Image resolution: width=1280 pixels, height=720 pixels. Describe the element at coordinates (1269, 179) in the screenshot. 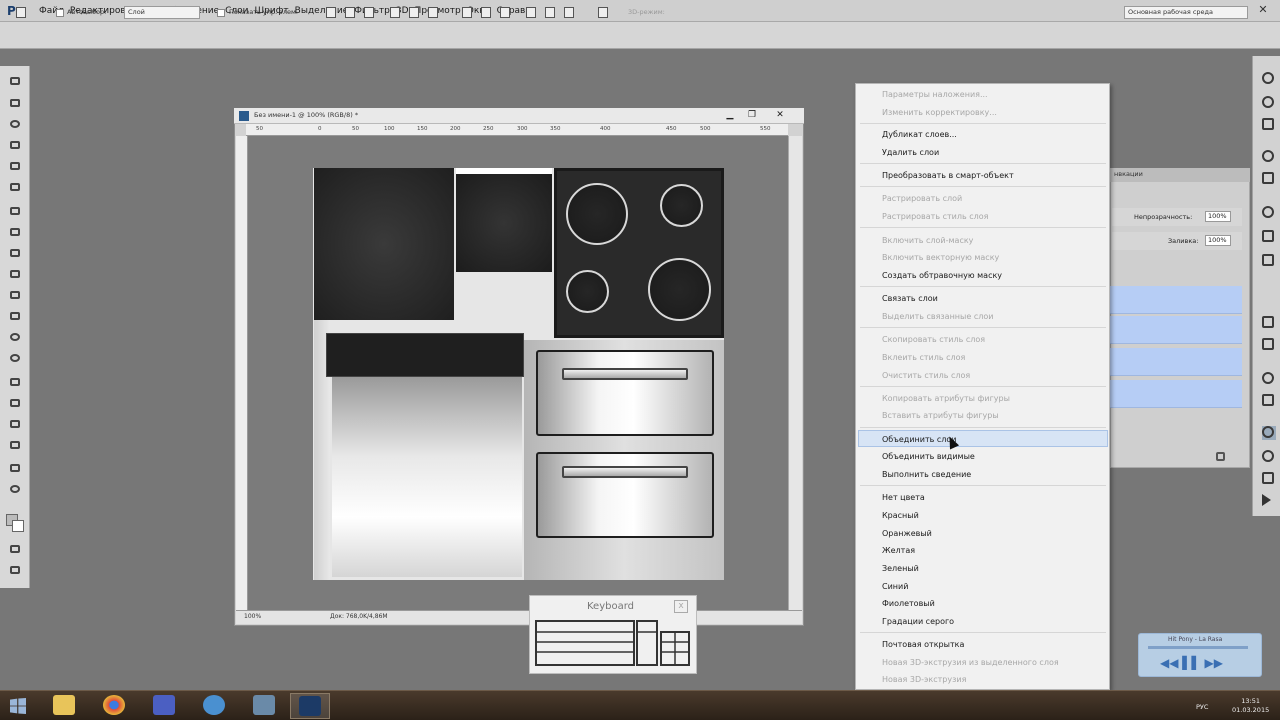

I see `masks-panel-icon` at that location.